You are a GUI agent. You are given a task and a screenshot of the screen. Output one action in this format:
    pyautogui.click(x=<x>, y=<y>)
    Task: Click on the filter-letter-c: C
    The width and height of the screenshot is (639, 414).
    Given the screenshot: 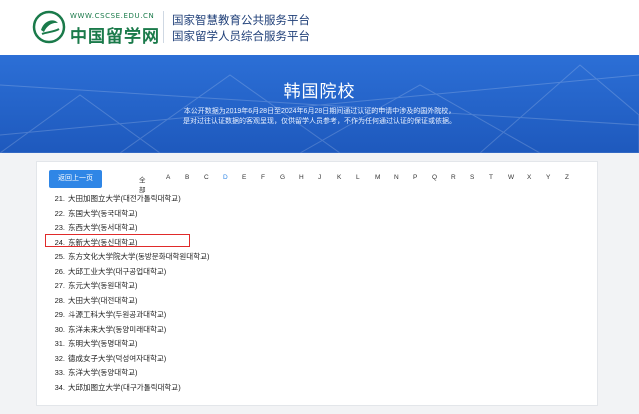 What is the action you would take?
    pyautogui.click(x=206, y=177)
    